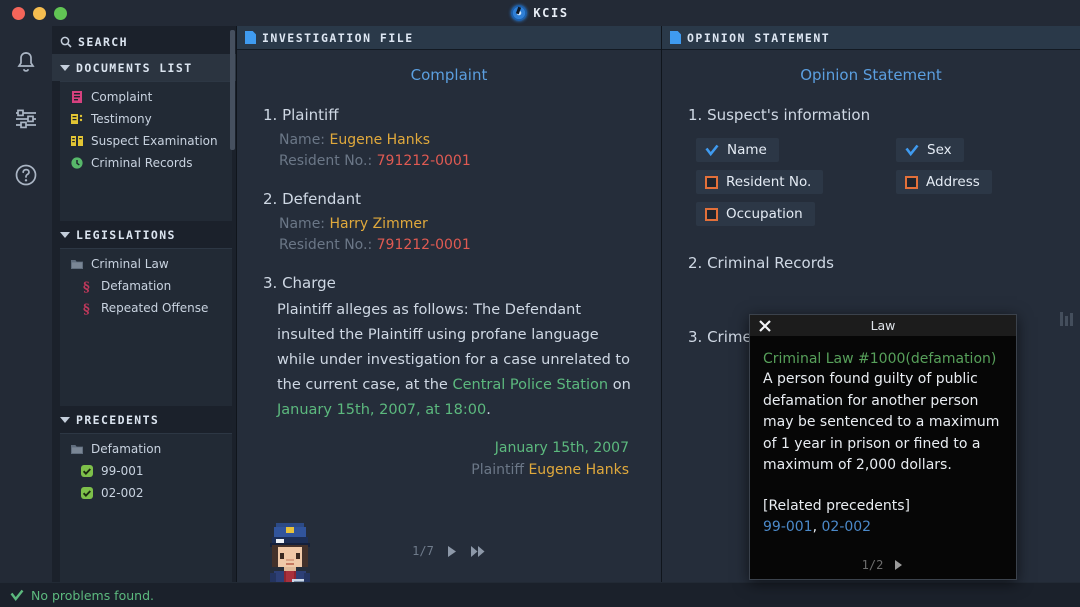 This screenshot has width=1080, height=607. Describe the element at coordinates (1068, 319) in the screenshot. I see `document-watermark-icon` at that location.